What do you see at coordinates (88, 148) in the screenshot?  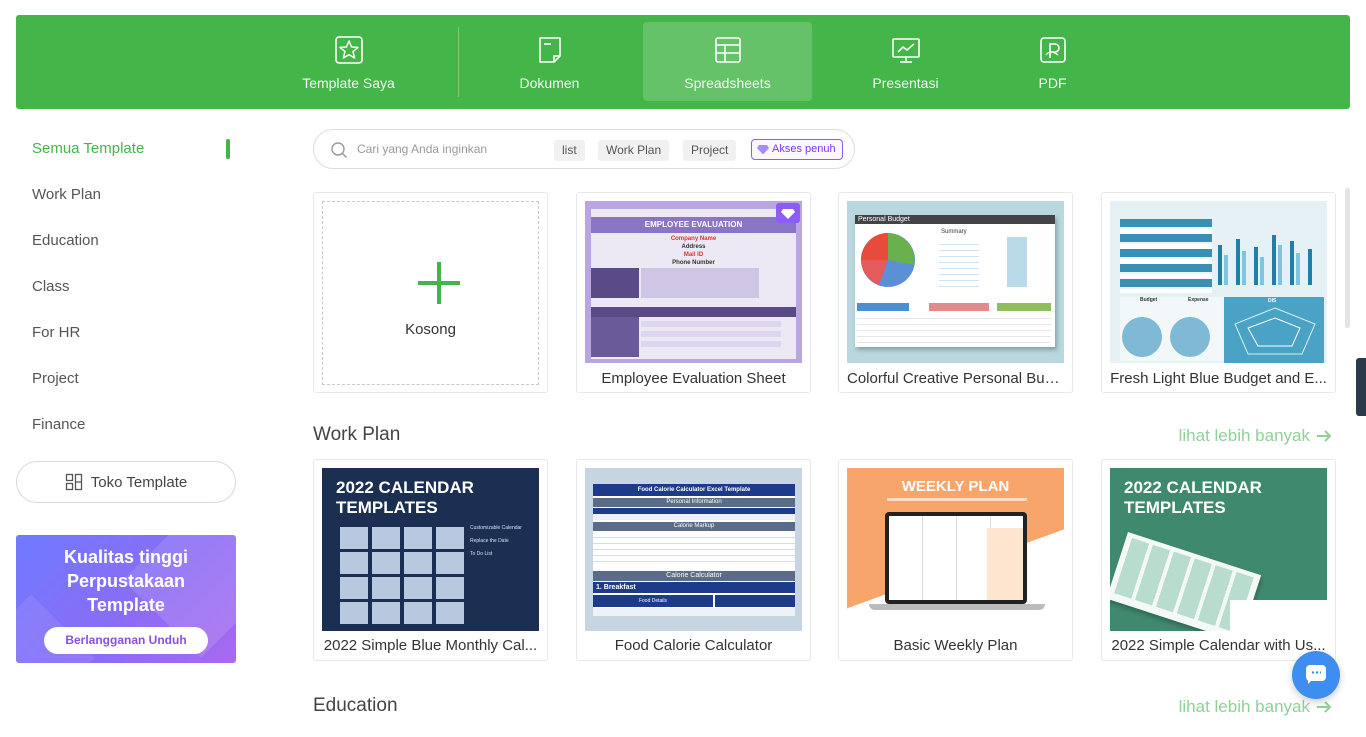 I see `sidebar-item-label: Semua Template` at bounding box center [88, 148].